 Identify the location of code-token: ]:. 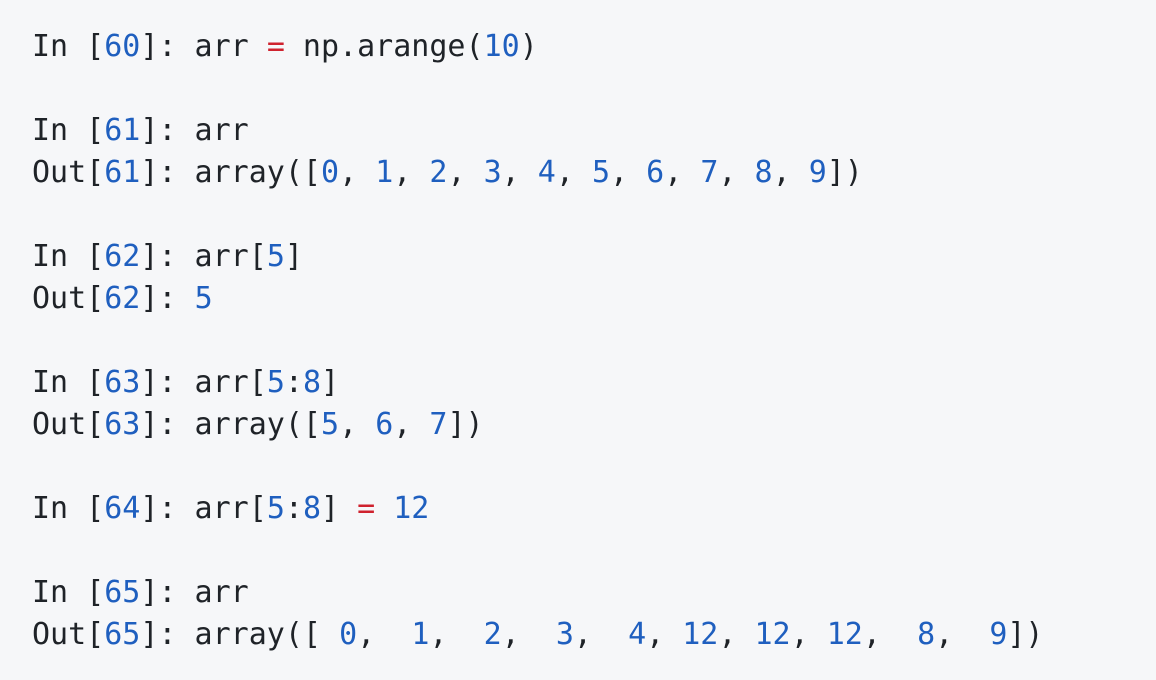
(167, 298).